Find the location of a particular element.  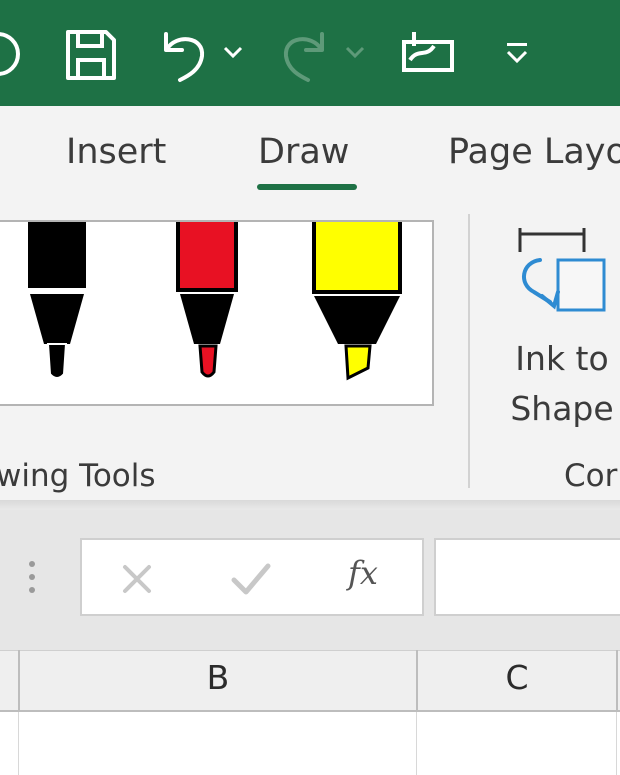

circle-icon is located at coordinates (15, 54).